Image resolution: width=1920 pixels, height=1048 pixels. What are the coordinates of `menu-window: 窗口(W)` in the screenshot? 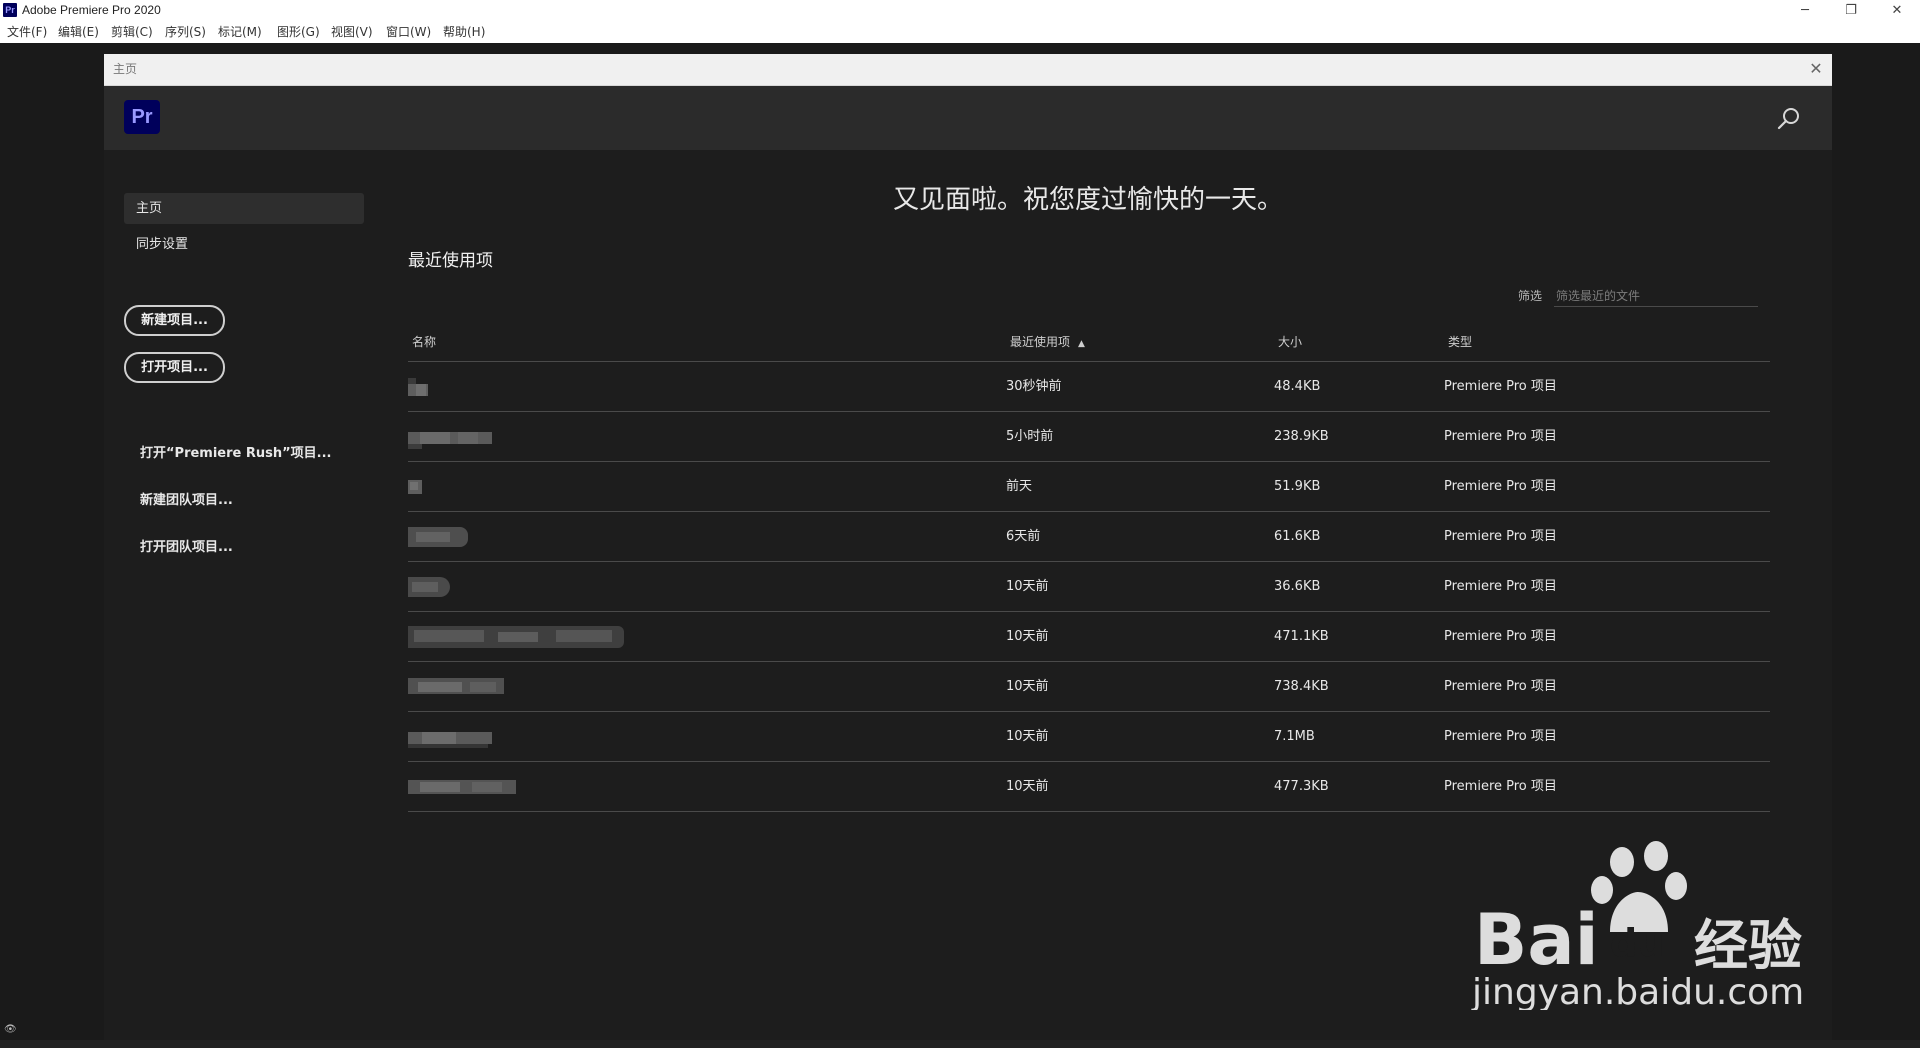 It's located at (408, 32).